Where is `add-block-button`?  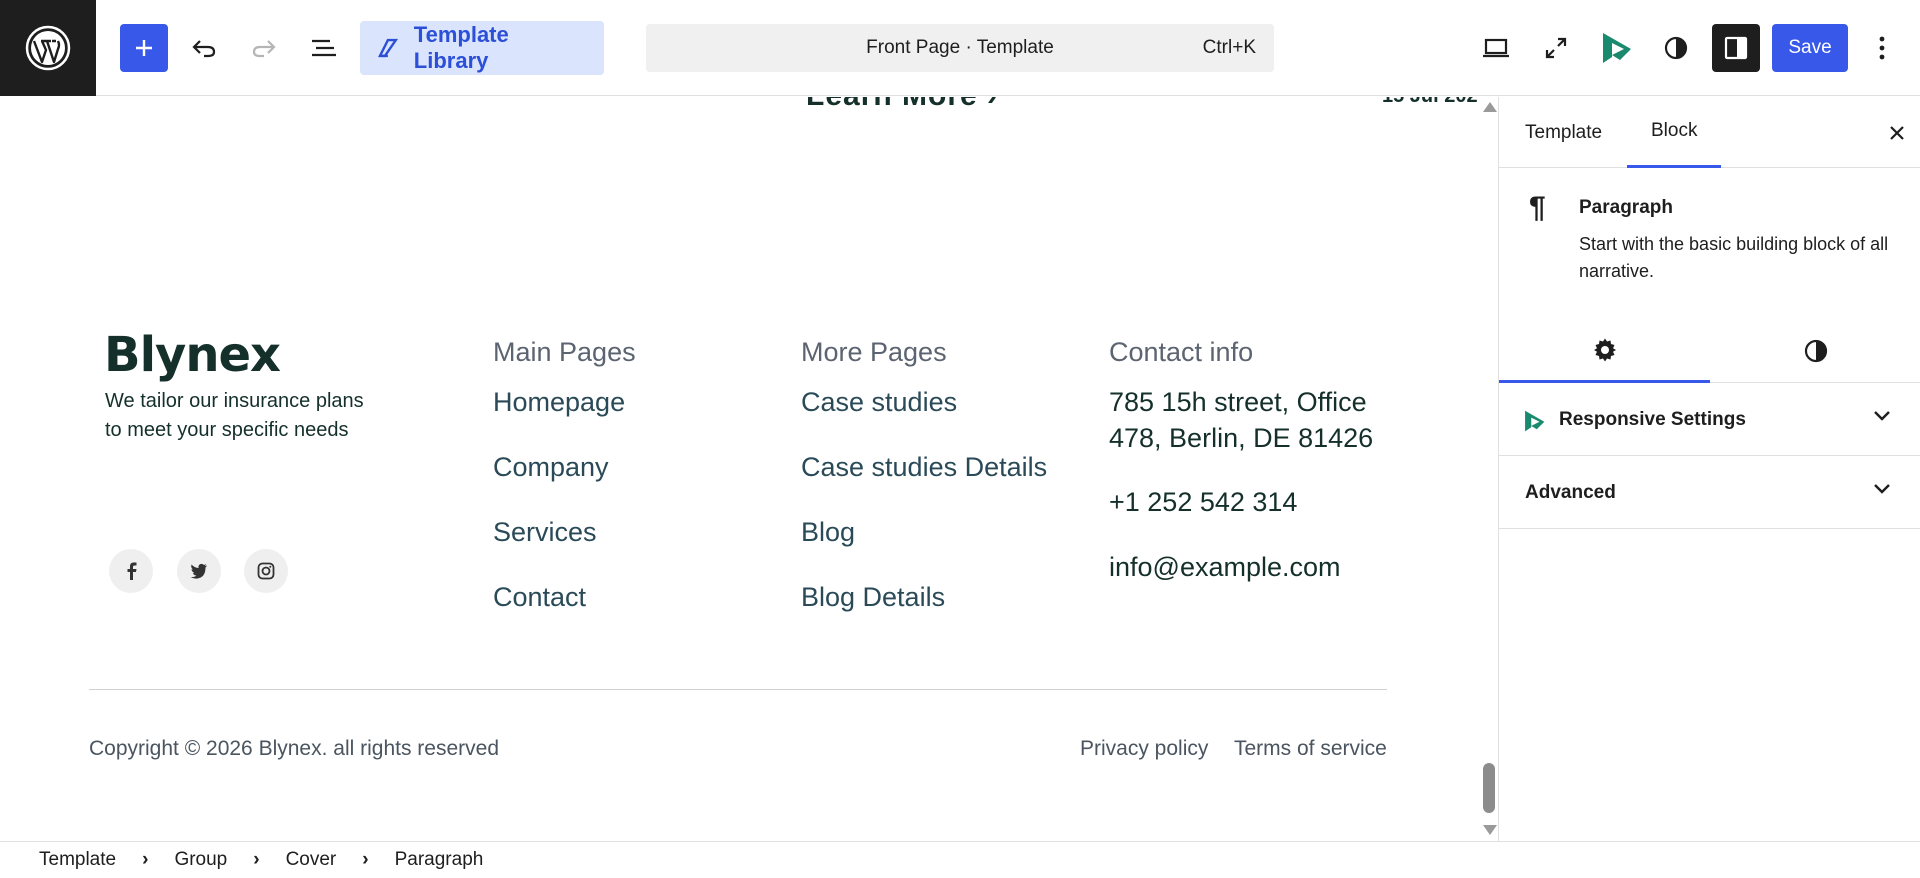
add-block-button is located at coordinates (144, 48).